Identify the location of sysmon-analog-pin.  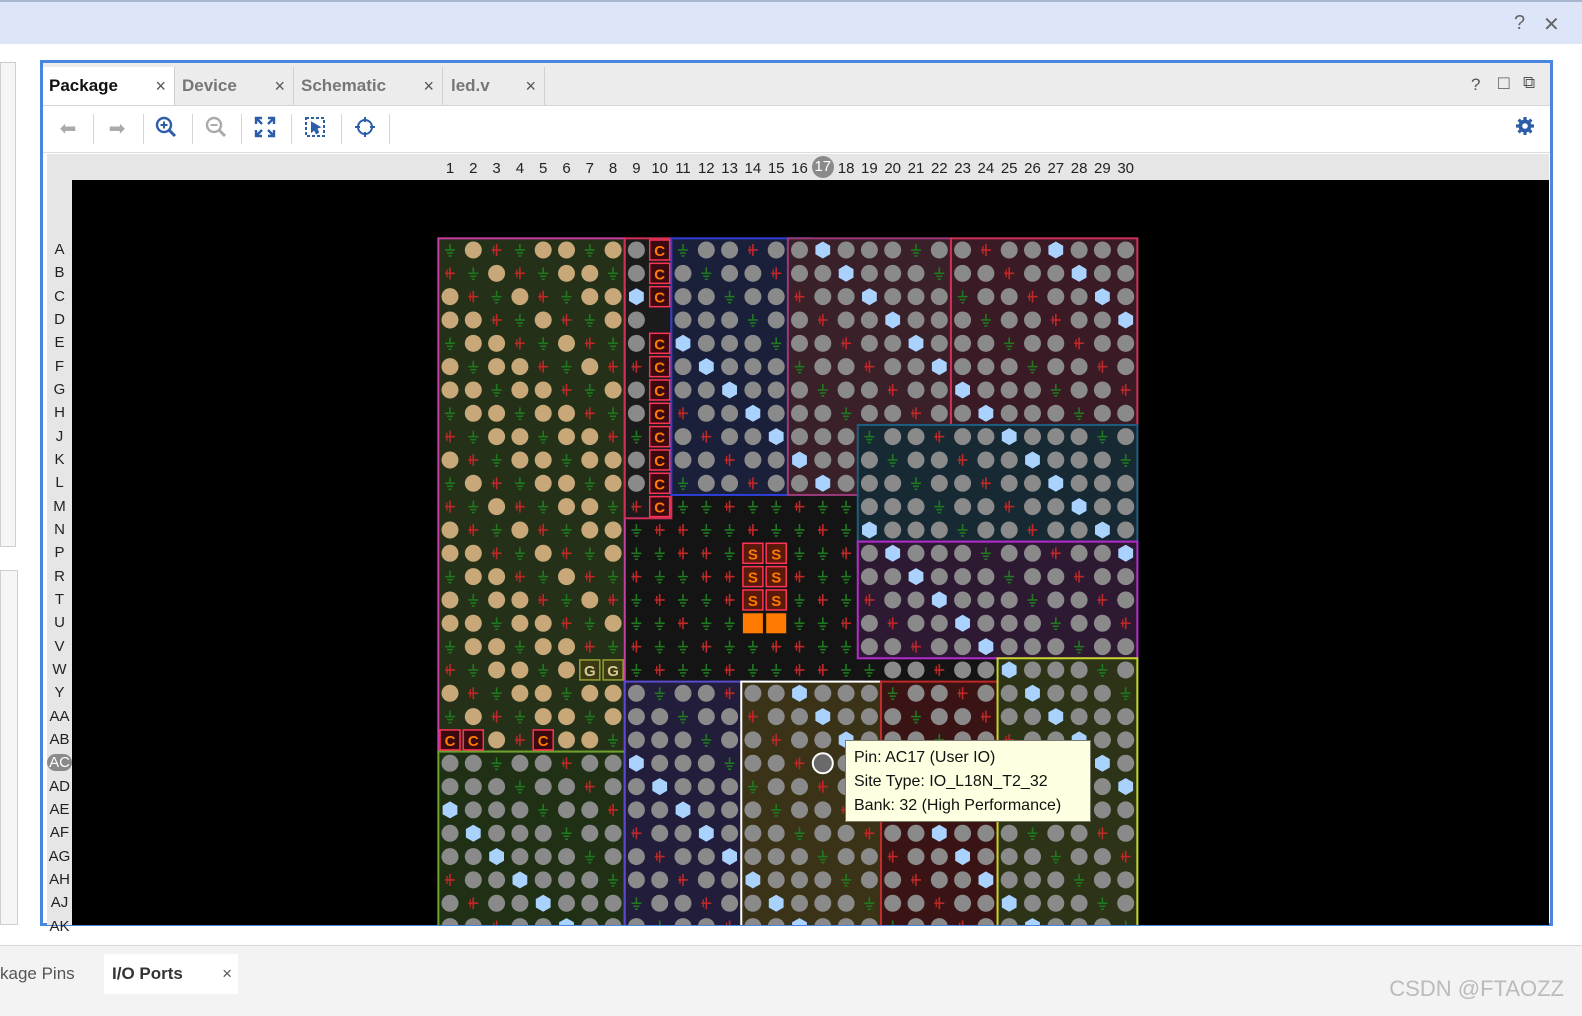
(752, 623).